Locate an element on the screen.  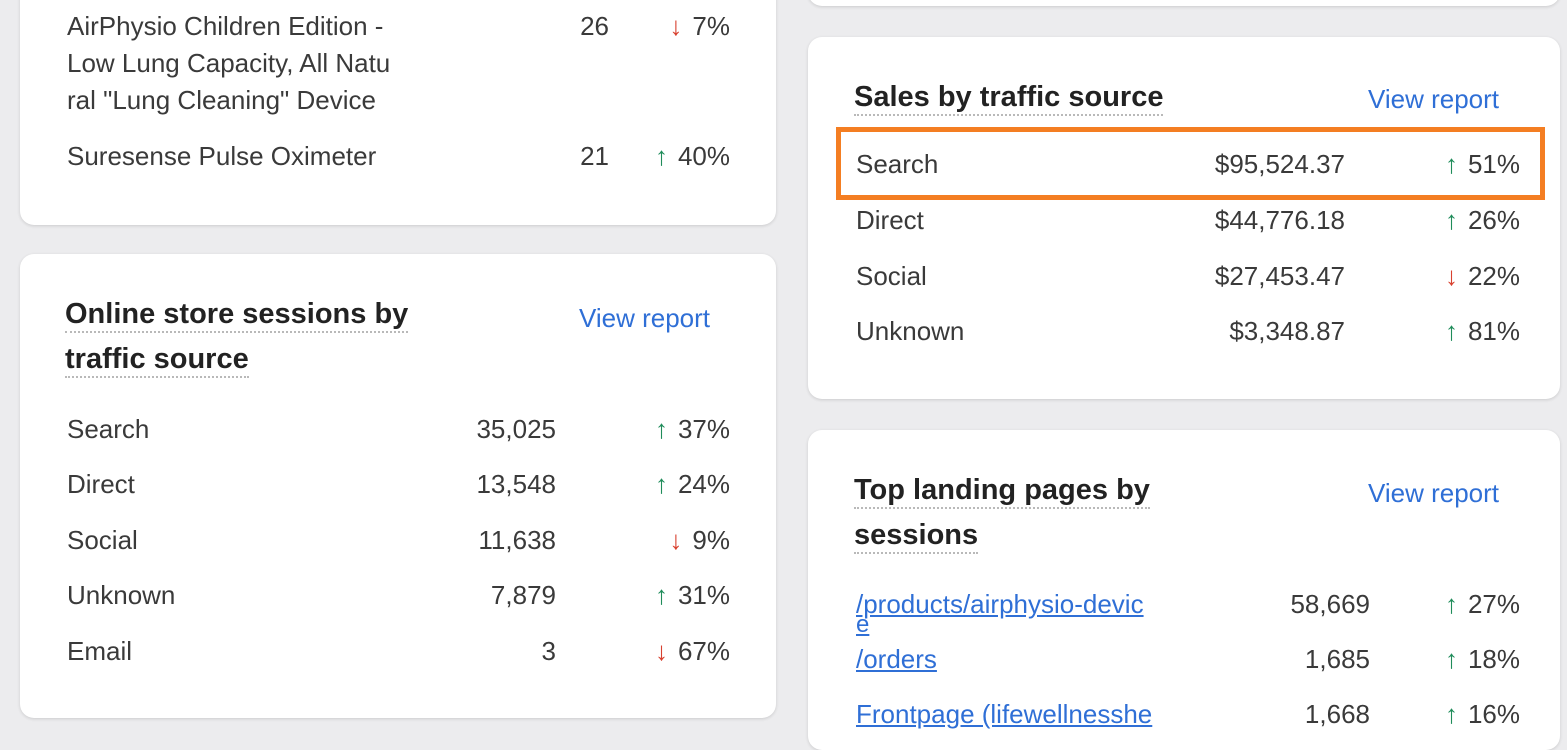
table-row: /products/airphysio-devic e 58,669 ↑ 27% is located at coordinates (1188, 611).